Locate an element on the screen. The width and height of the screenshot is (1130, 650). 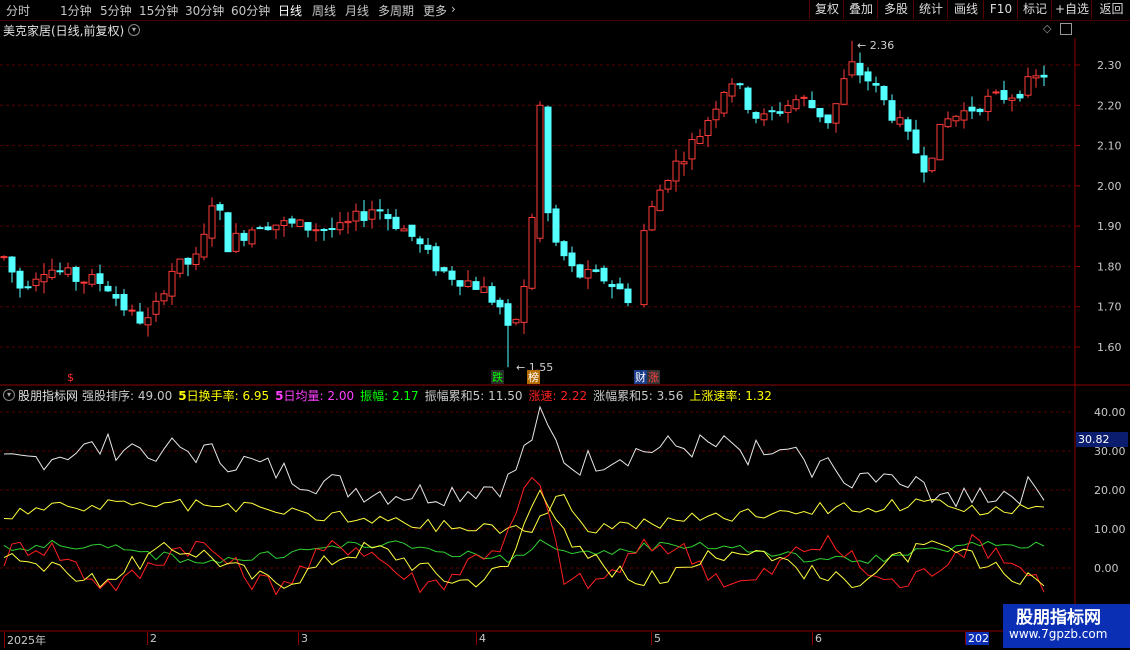
indicator-tick-label: 0.00 is located at coordinates (1106, 568).